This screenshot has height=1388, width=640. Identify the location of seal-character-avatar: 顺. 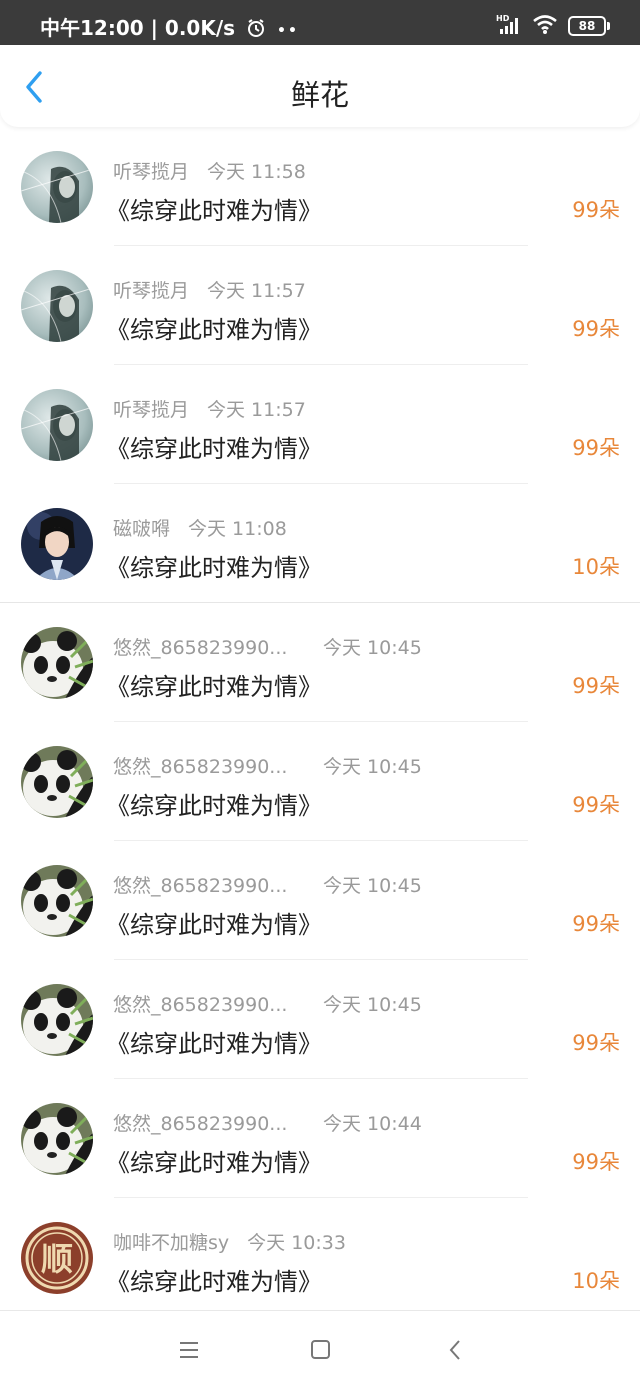
(57, 1258).